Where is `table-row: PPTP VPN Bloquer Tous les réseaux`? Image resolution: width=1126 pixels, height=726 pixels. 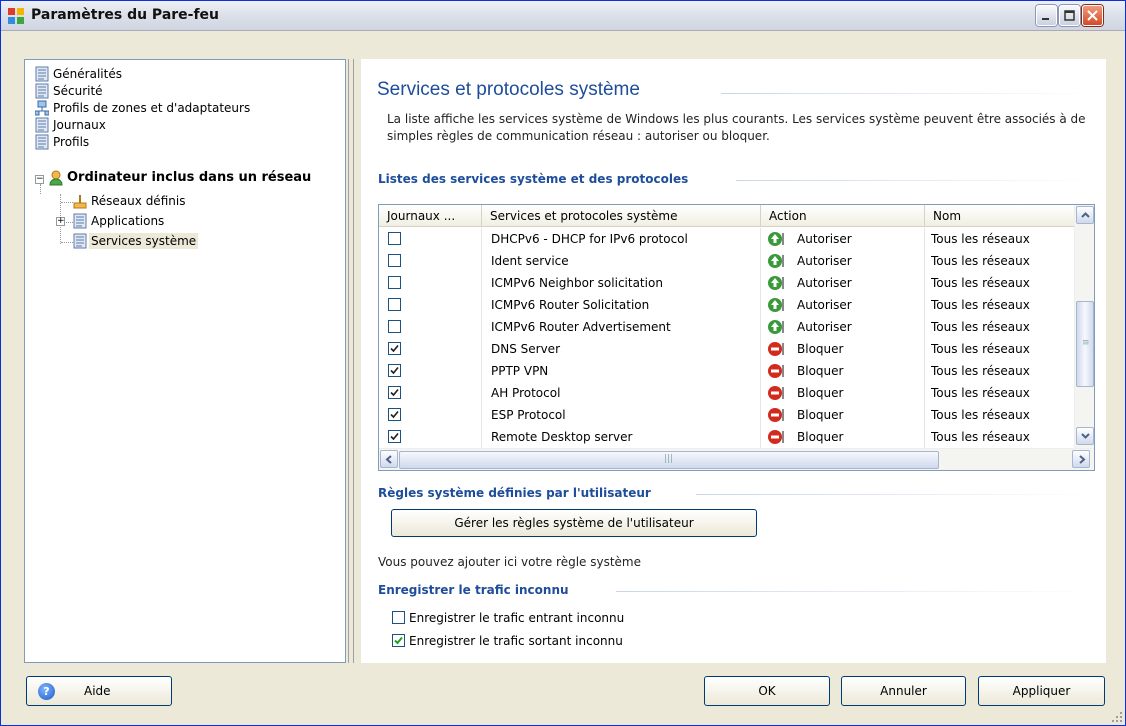 table-row: PPTP VPN Bloquer Tous les réseaux is located at coordinates (726, 371).